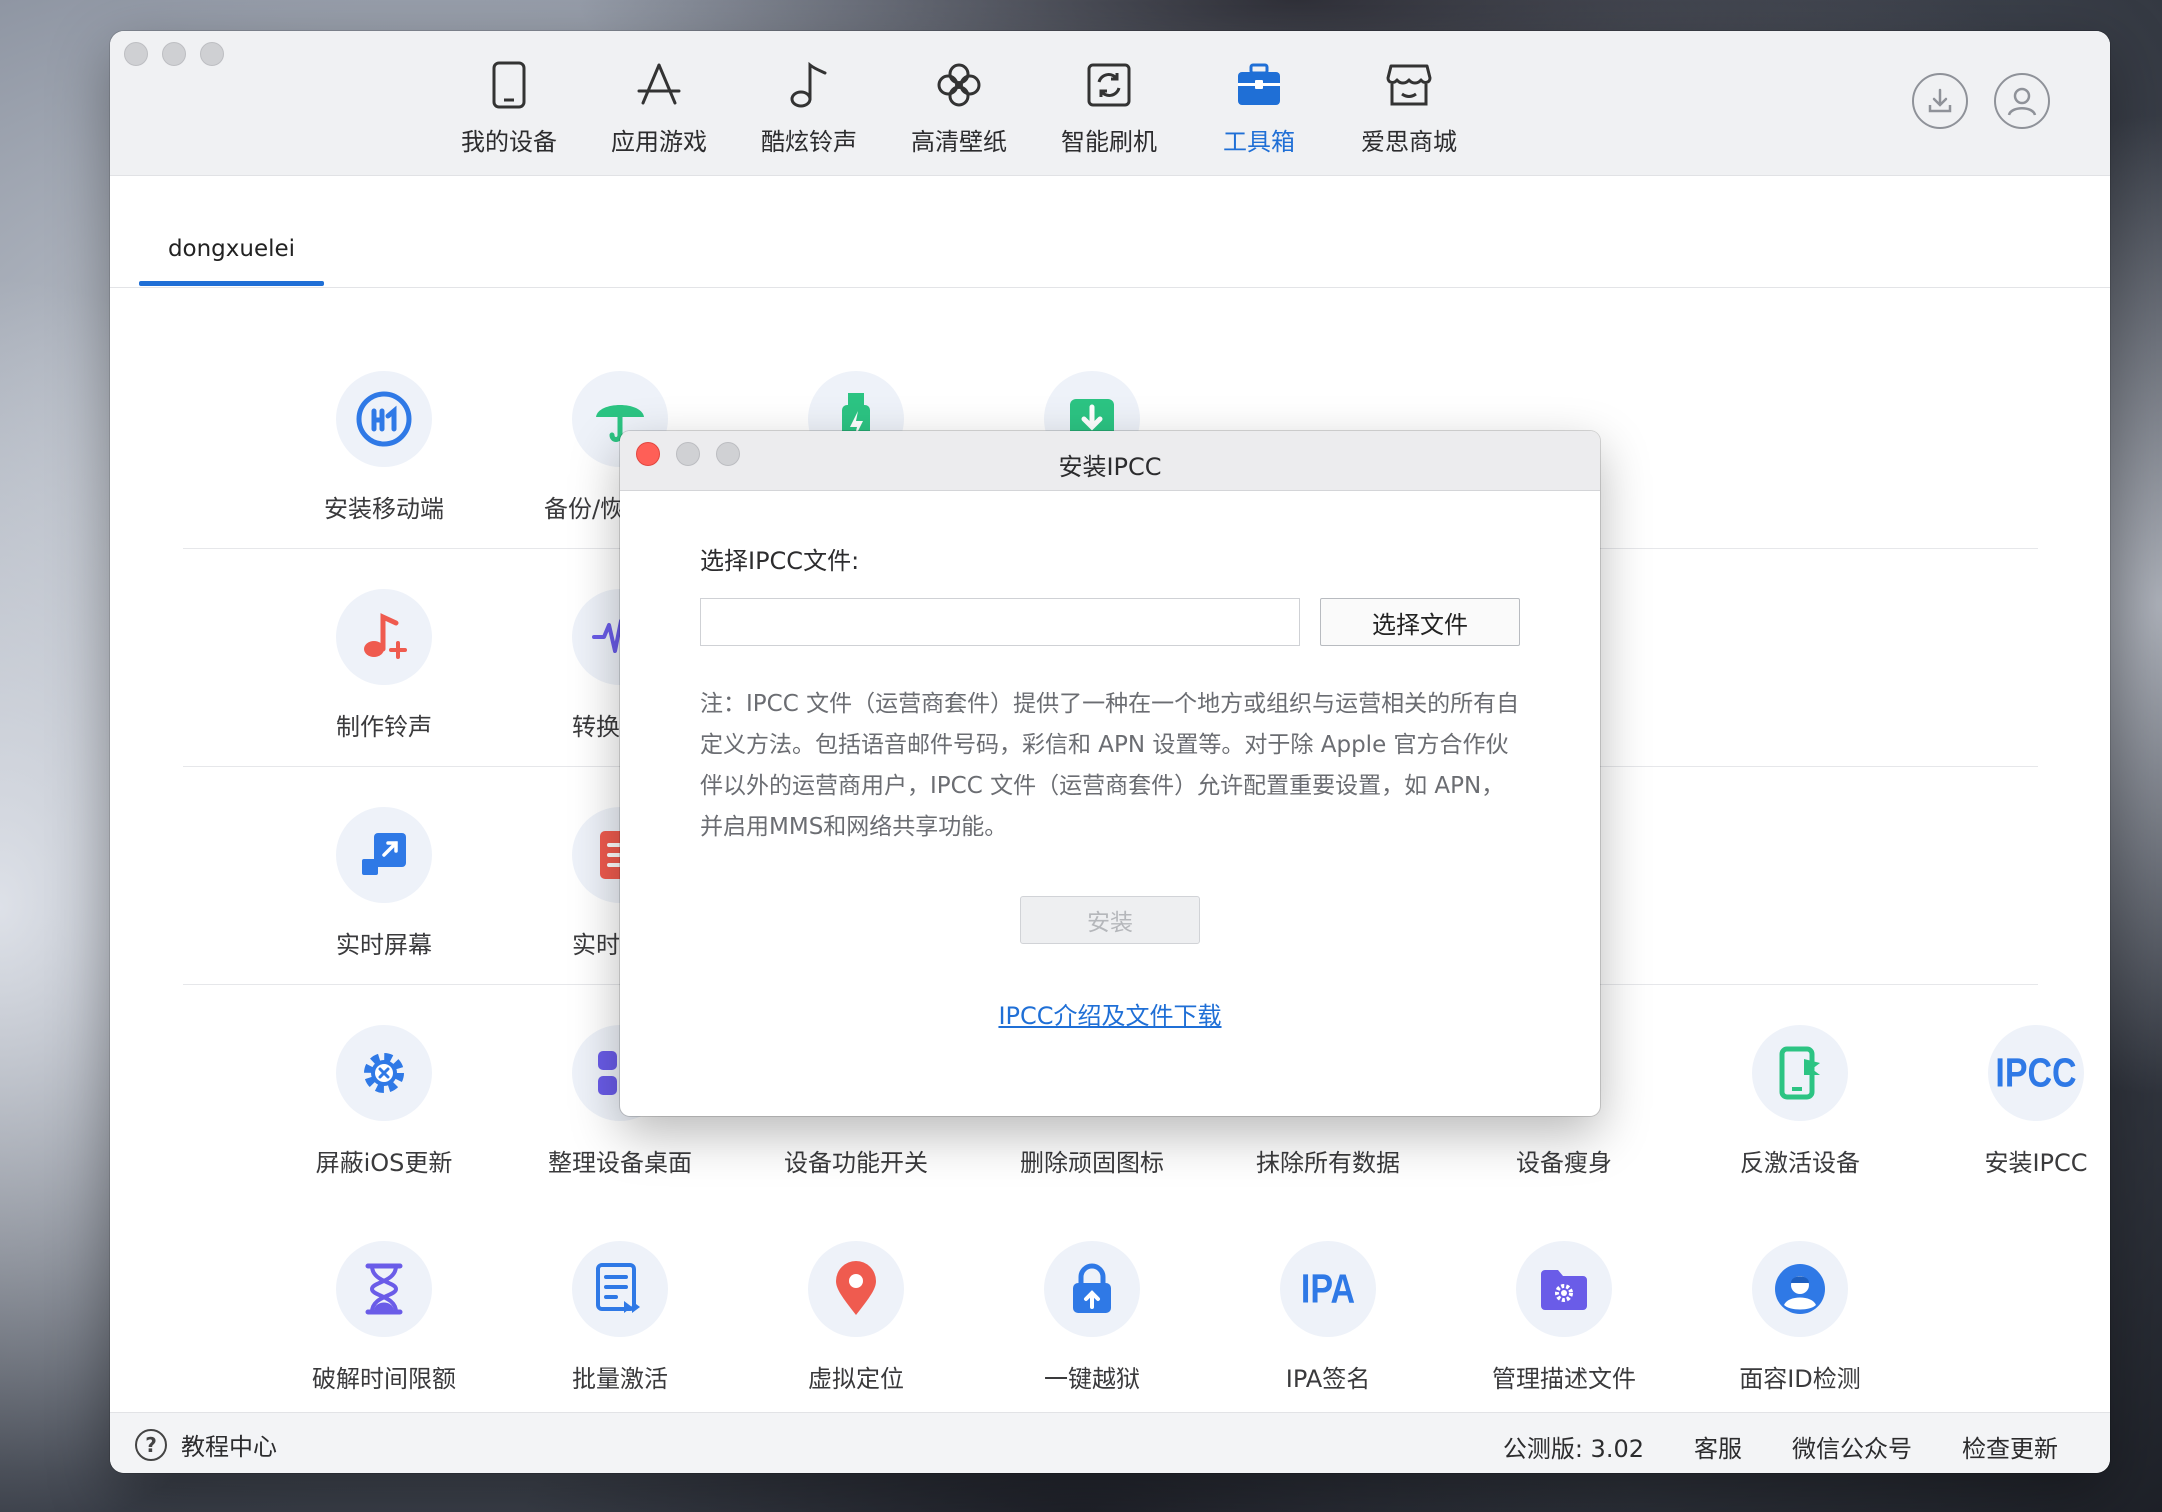  I want to click on nav-store: 爱思商城, so click(1409, 106).